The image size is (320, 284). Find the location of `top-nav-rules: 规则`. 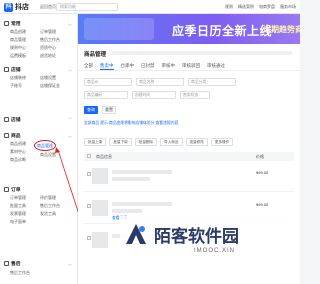

top-nav-rules: 规则 is located at coordinates (229, 7).